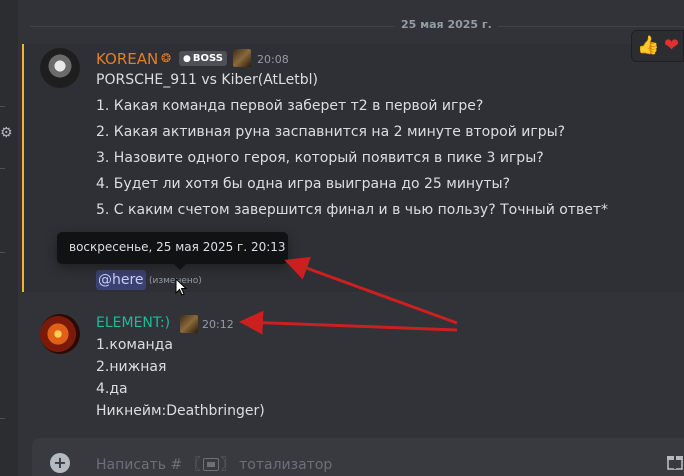 The height and width of the screenshot is (476, 684). Describe the element at coordinates (187, 59) in the screenshot. I see `badge-icon: ●` at that location.